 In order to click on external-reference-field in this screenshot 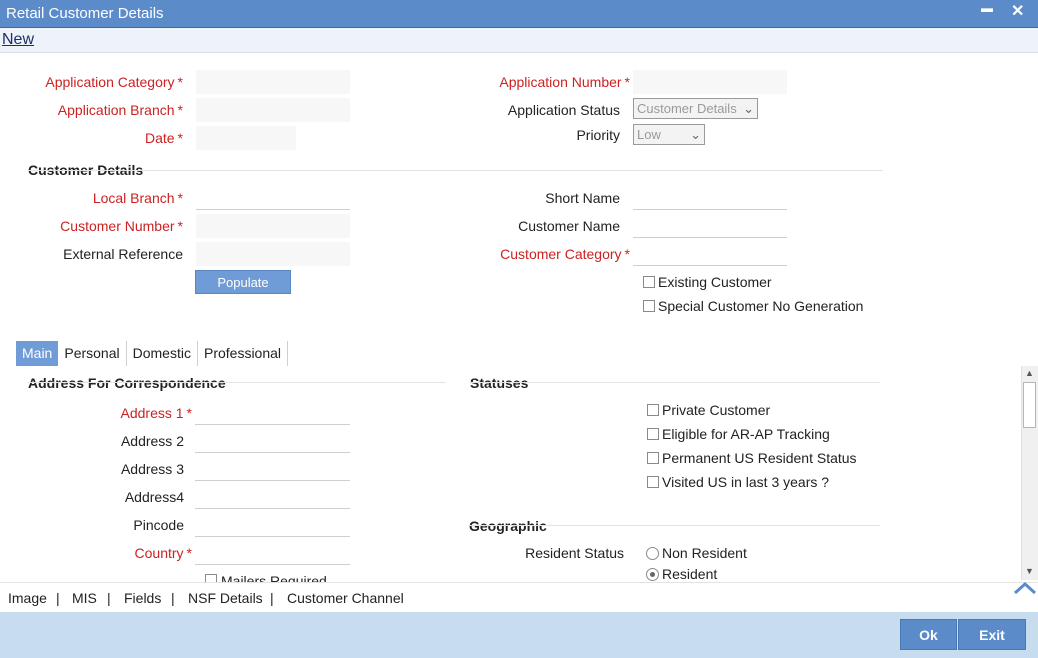, I will do `click(273, 254)`.